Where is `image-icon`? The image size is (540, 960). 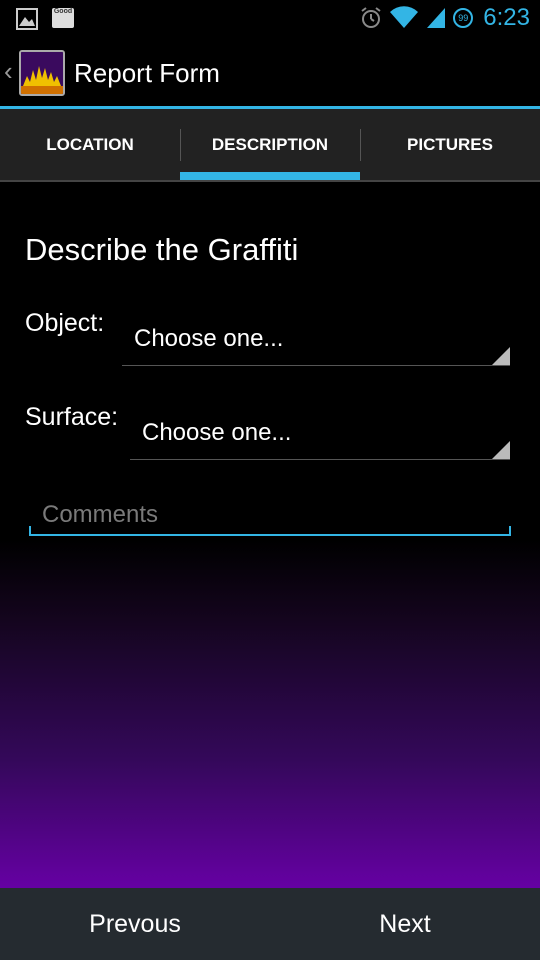 image-icon is located at coordinates (27, 19).